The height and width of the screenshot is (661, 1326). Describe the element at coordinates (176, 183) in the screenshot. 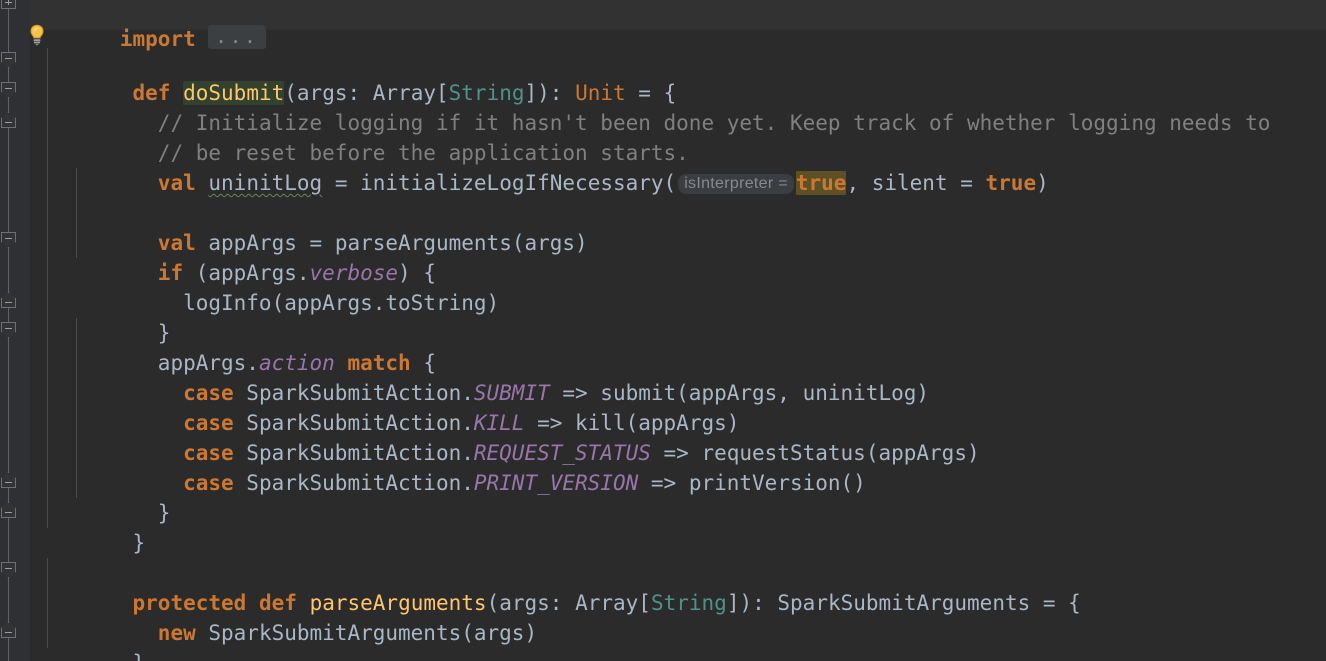

I see `keyword-val: val` at that location.